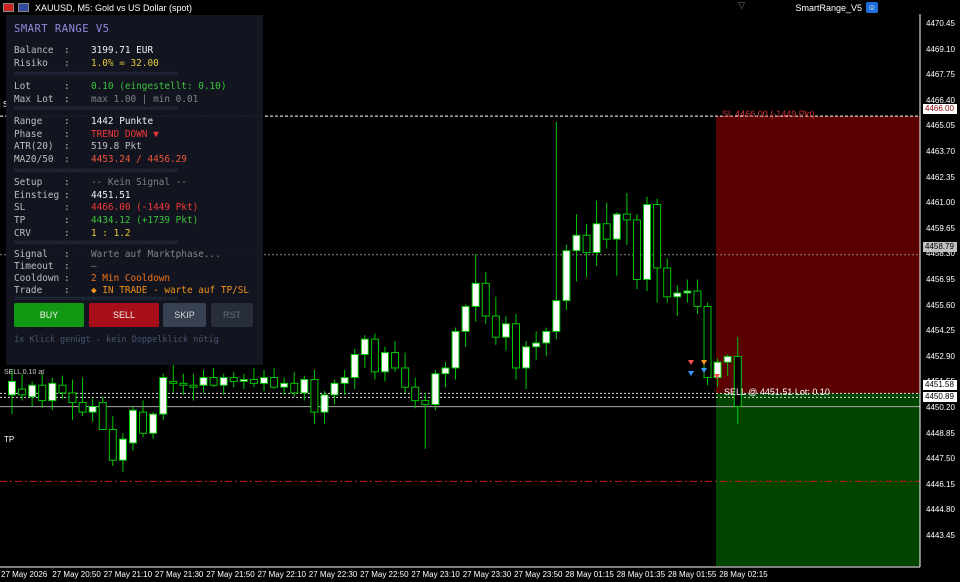 This screenshot has width=960, height=582. What do you see at coordinates (124, 315) in the screenshot?
I see `sell-button: SELL` at bounding box center [124, 315].